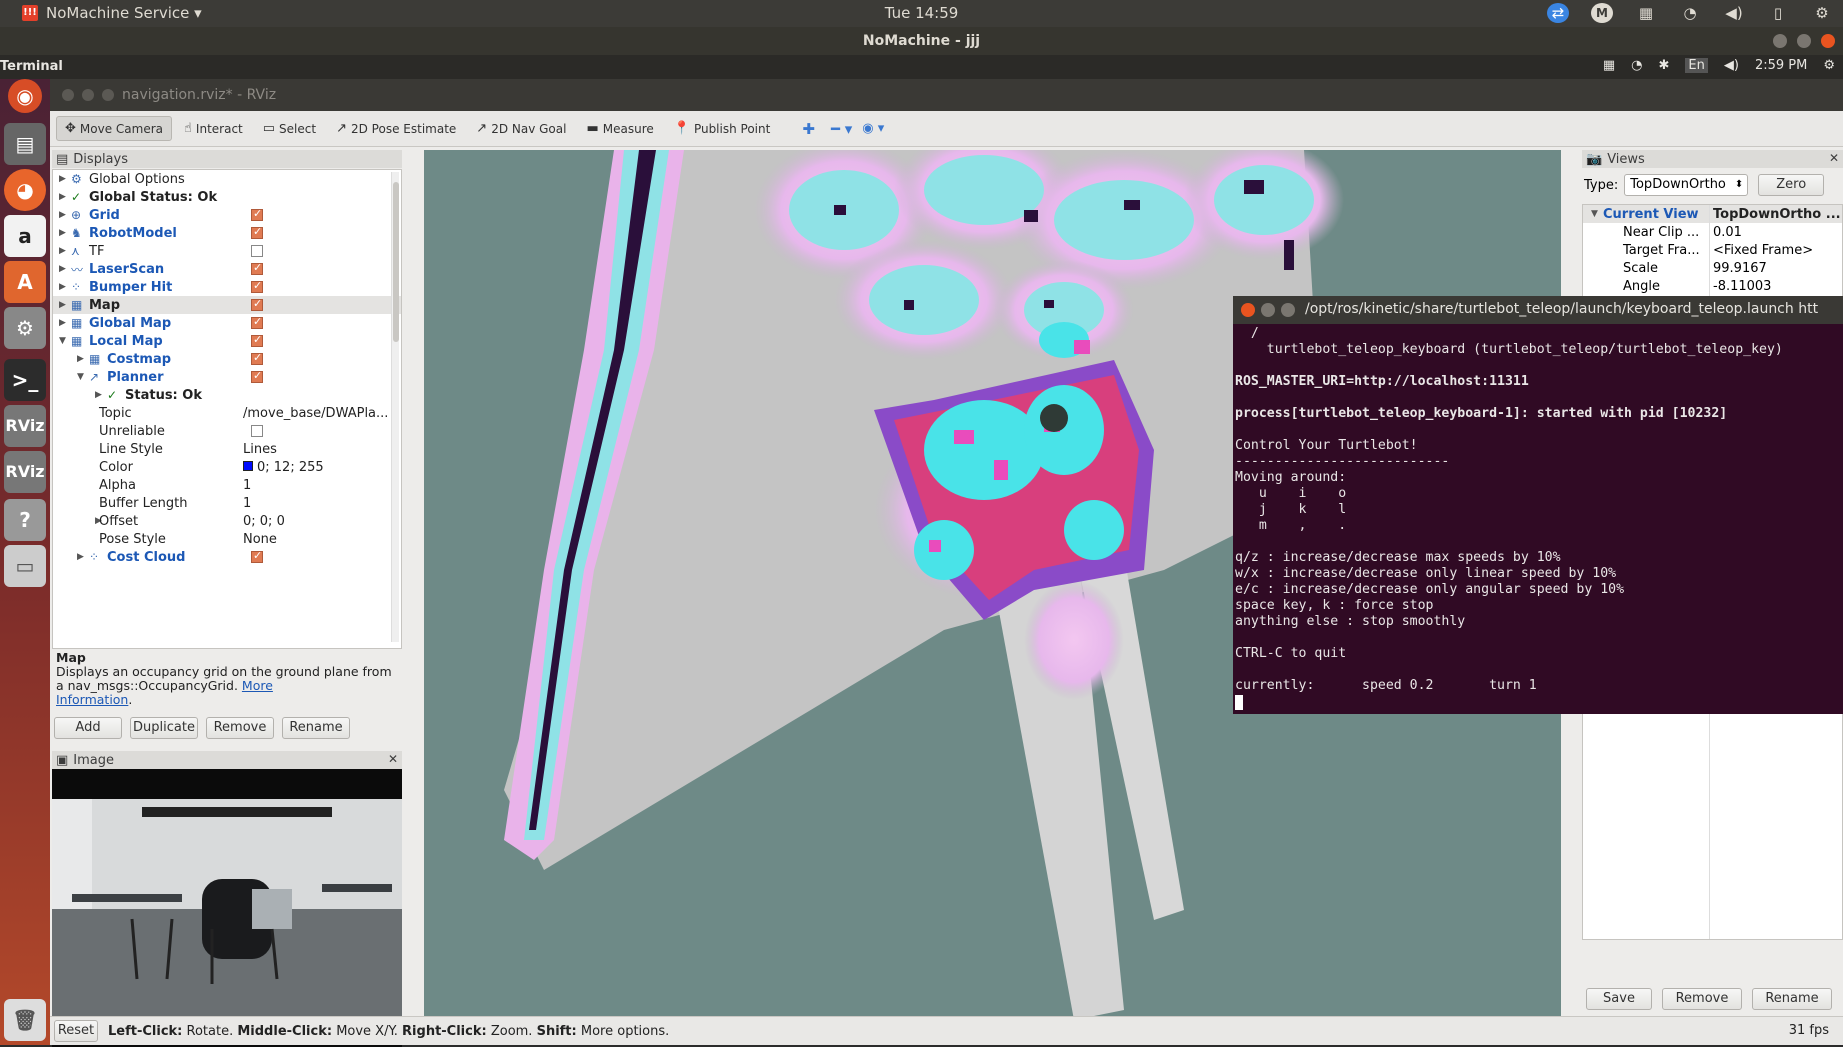 The image size is (1843, 1047). What do you see at coordinates (227, 359) in the screenshot?
I see `display-row-costmap: ▶ ▦ Costmap` at bounding box center [227, 359].